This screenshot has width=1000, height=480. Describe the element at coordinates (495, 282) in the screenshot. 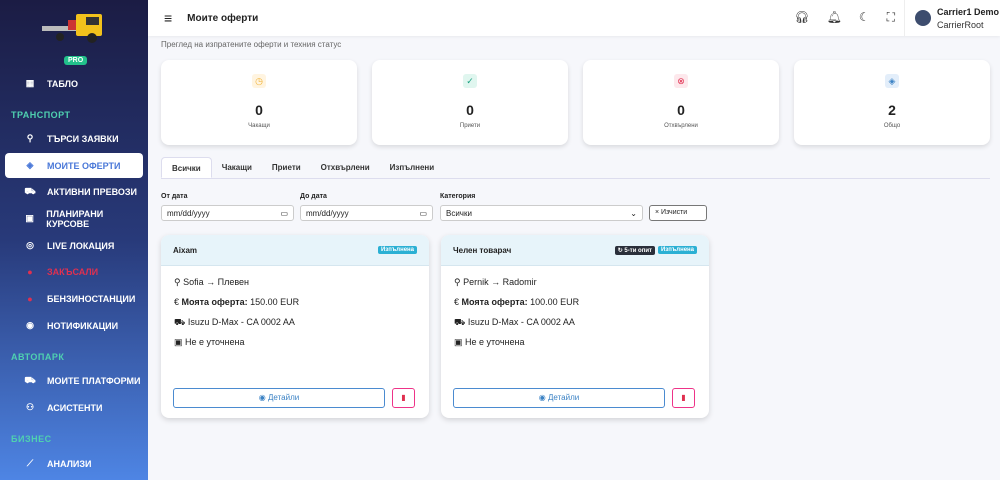

I see `route: ⚲ Pernik → Radomir` at that location.